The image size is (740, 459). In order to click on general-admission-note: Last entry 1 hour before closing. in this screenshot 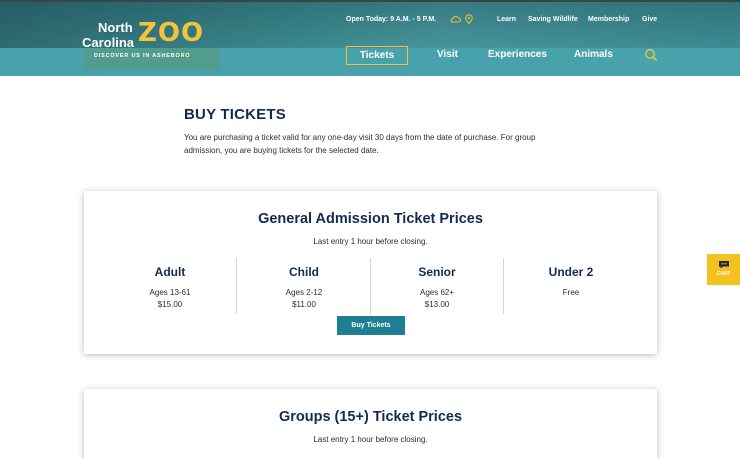, I will do `click(370, 241)`.